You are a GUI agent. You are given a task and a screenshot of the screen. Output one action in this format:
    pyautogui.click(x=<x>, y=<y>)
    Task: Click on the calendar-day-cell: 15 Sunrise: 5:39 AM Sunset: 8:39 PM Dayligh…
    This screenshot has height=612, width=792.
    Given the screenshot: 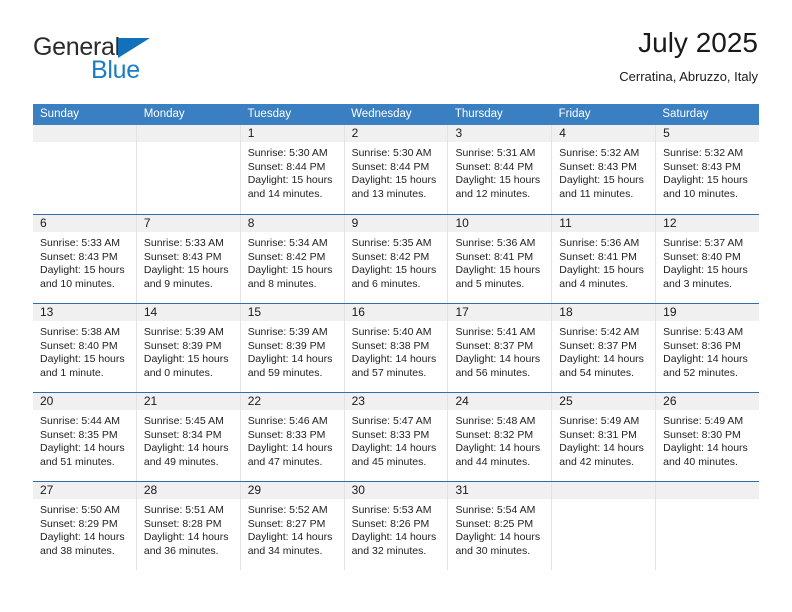 What is the action you would take?
    pyautogui.click(x=291, y=348)
    